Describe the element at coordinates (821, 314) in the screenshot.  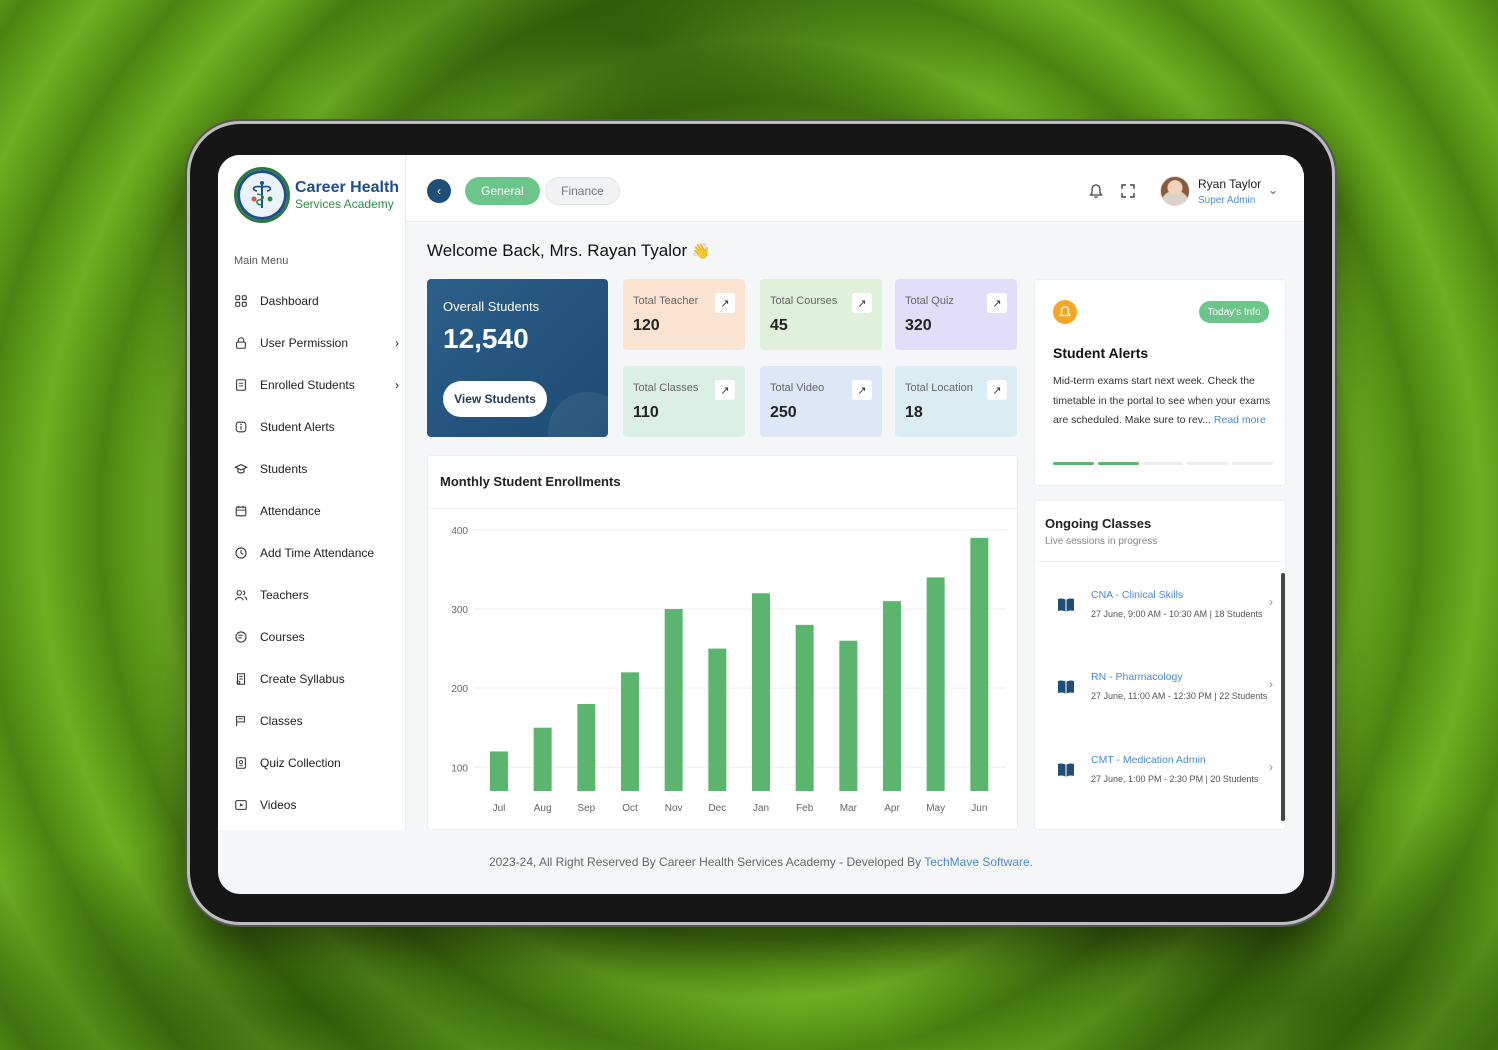
I see `stat-card-total-courses: Total Courses 45 ↗` at that location.